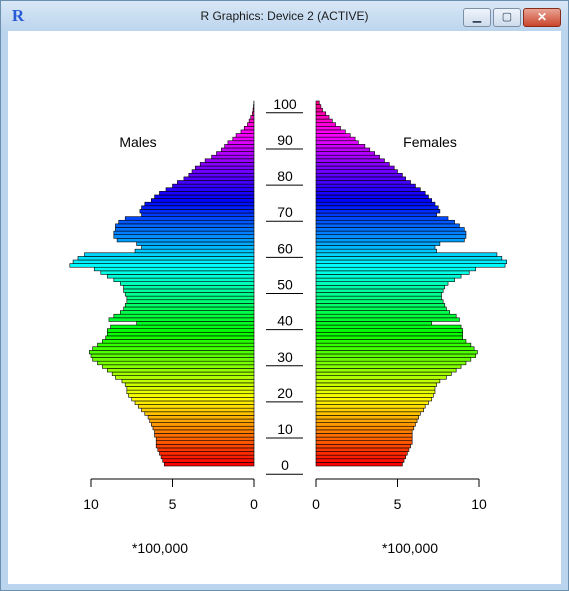  What do you see at coordinates (254, 504) in the screenshot?
I see `x-tick-label: 0` at bounding box center [254, 504].